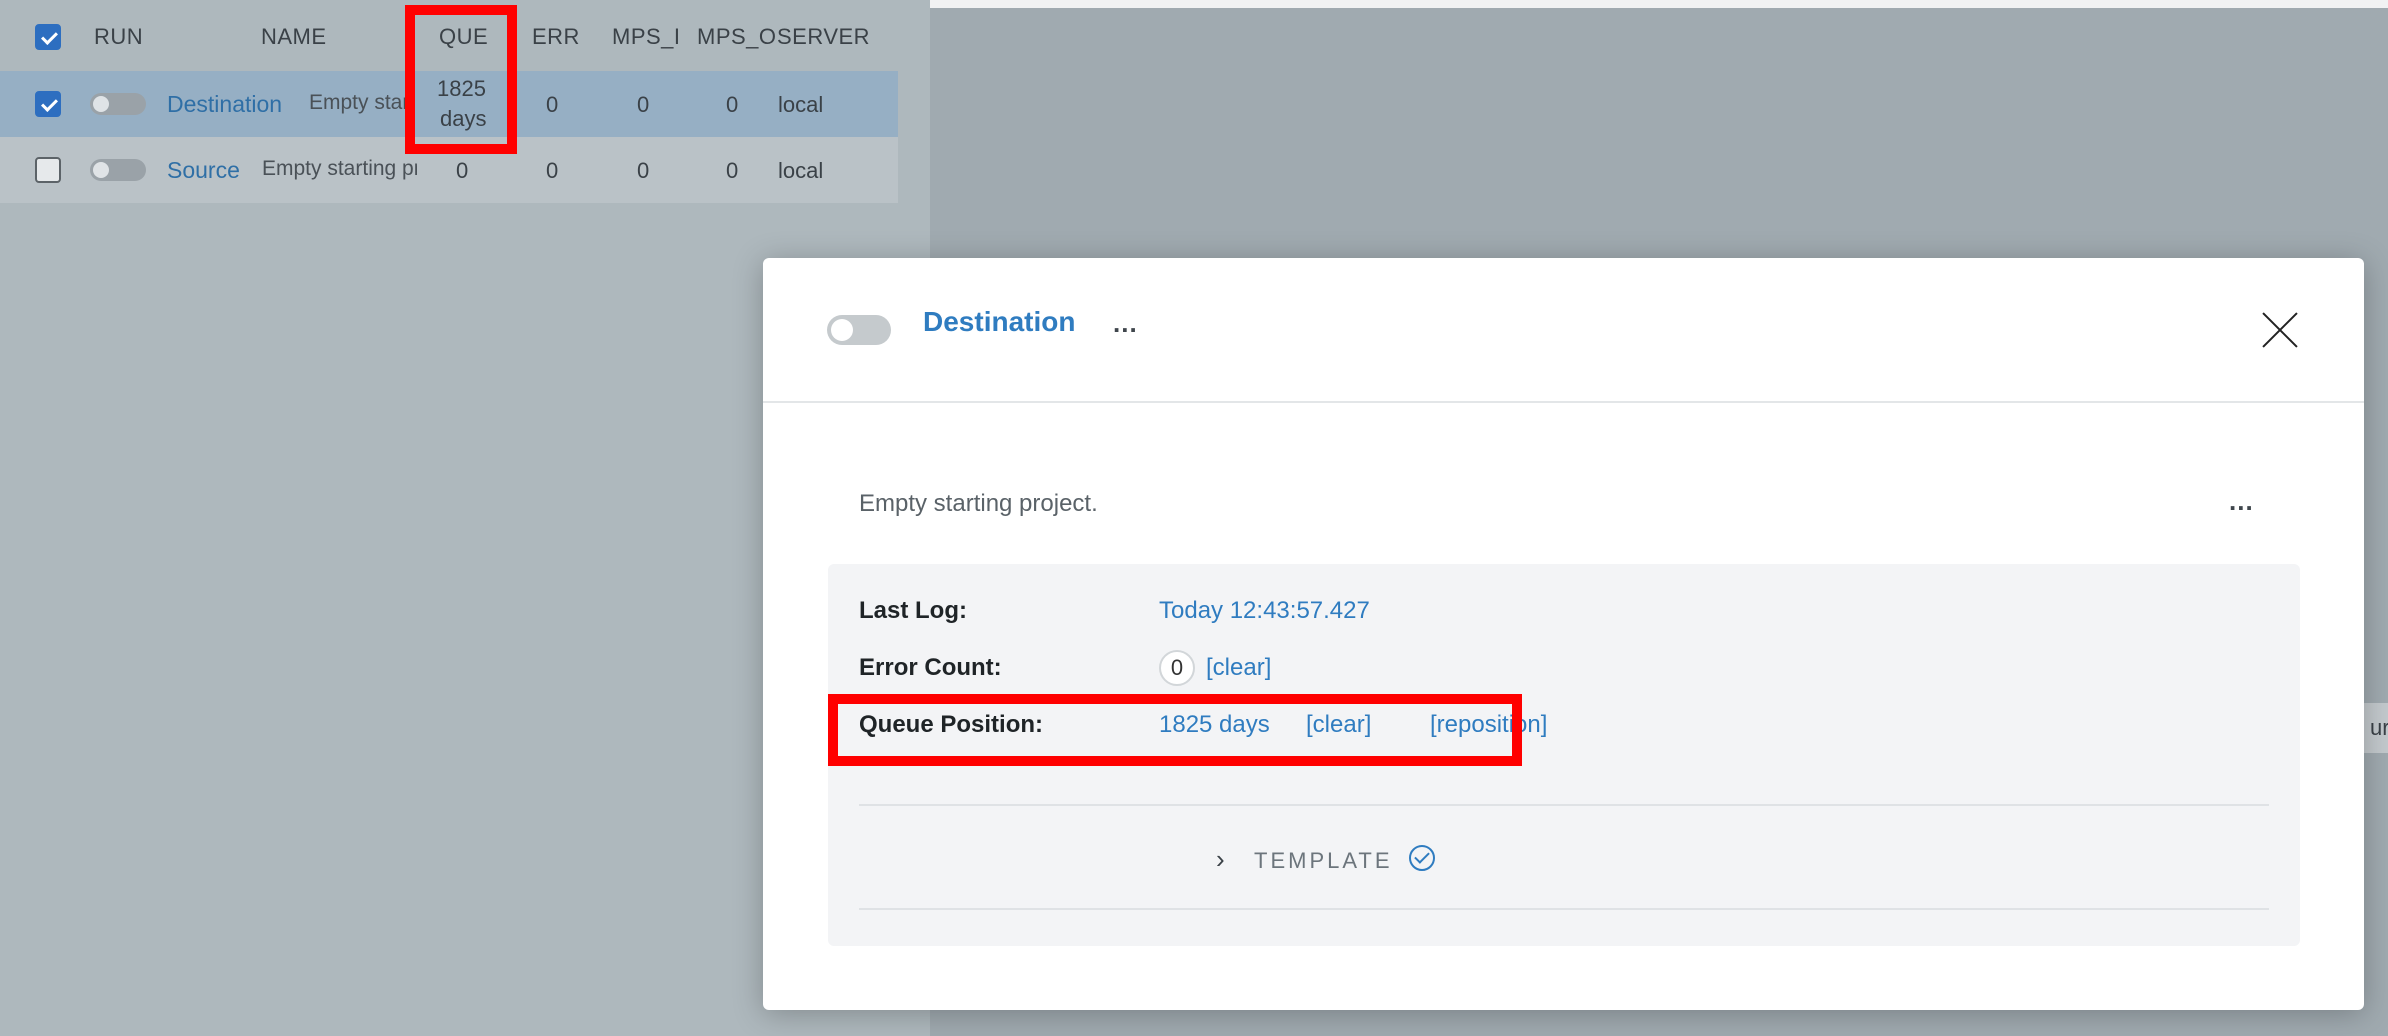 The height and width of the screenshot is (1036, 2388). I want to click on error-clear-link: [clear], so click(1238, 668).